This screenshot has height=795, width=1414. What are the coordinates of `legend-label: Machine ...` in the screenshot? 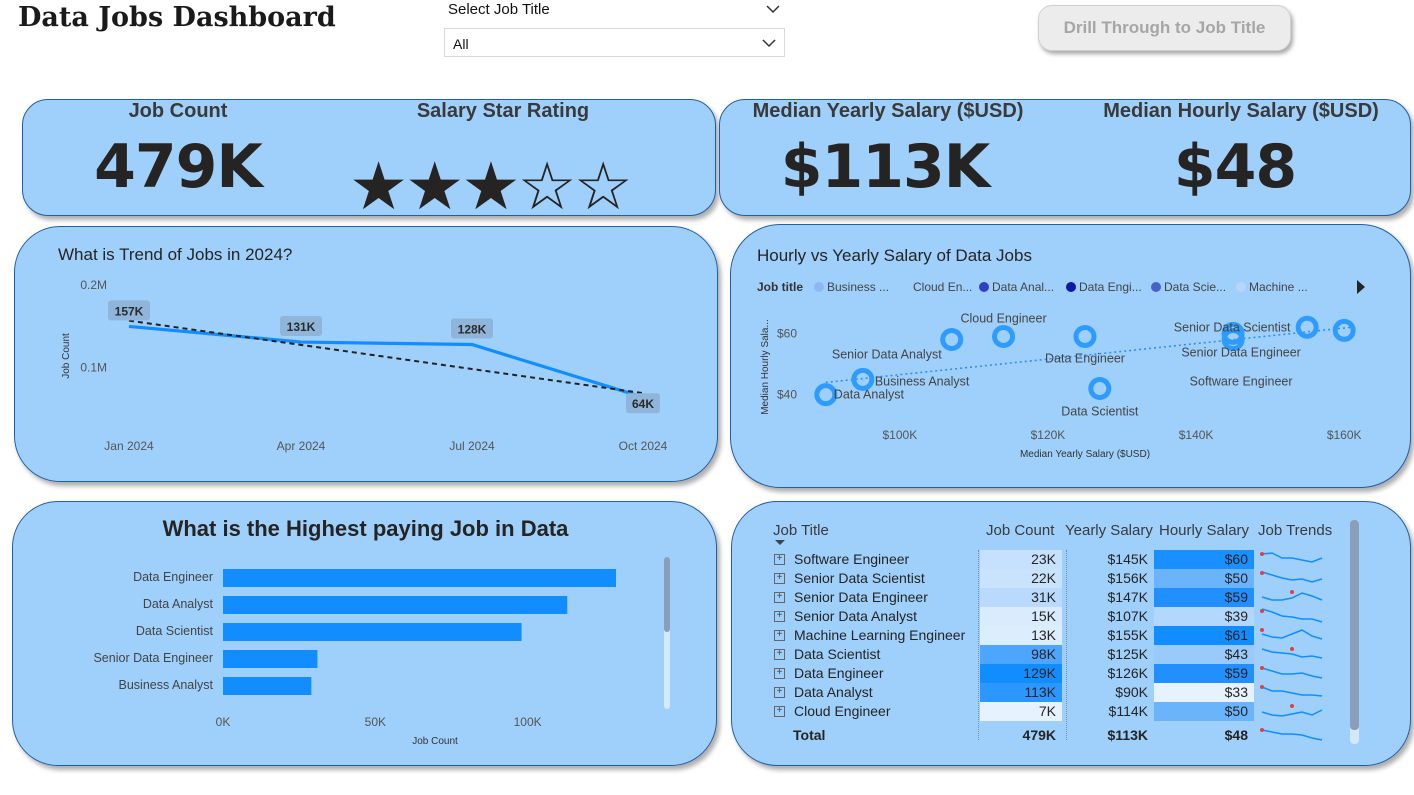 It's located at (1278, 287).